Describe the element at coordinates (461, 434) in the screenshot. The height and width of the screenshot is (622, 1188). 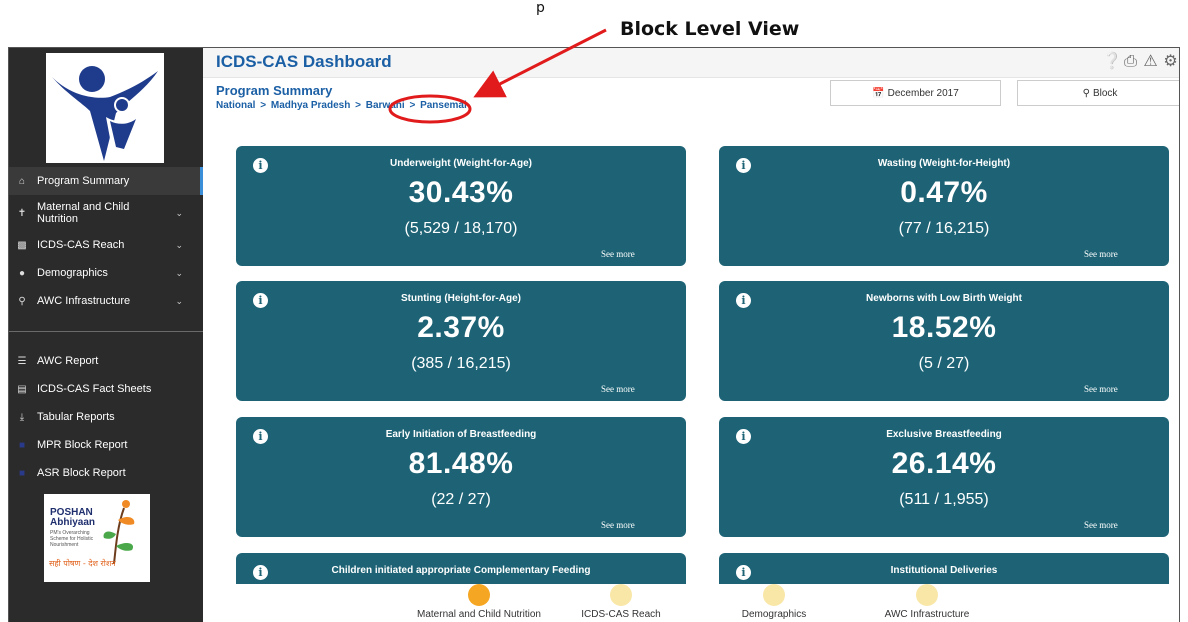
I see `kpi-title: Early Initiation of Breastfeeding` at that location.